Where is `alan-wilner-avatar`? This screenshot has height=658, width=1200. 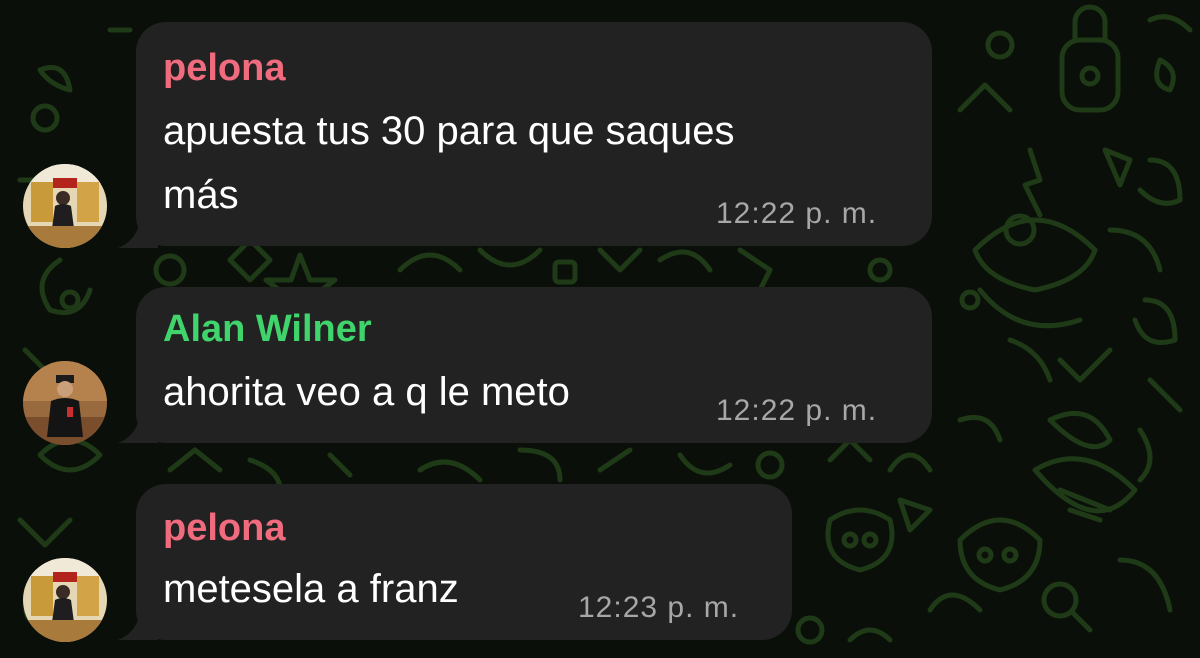
alan-wilner-avatar is located at coordinates (65, 403).